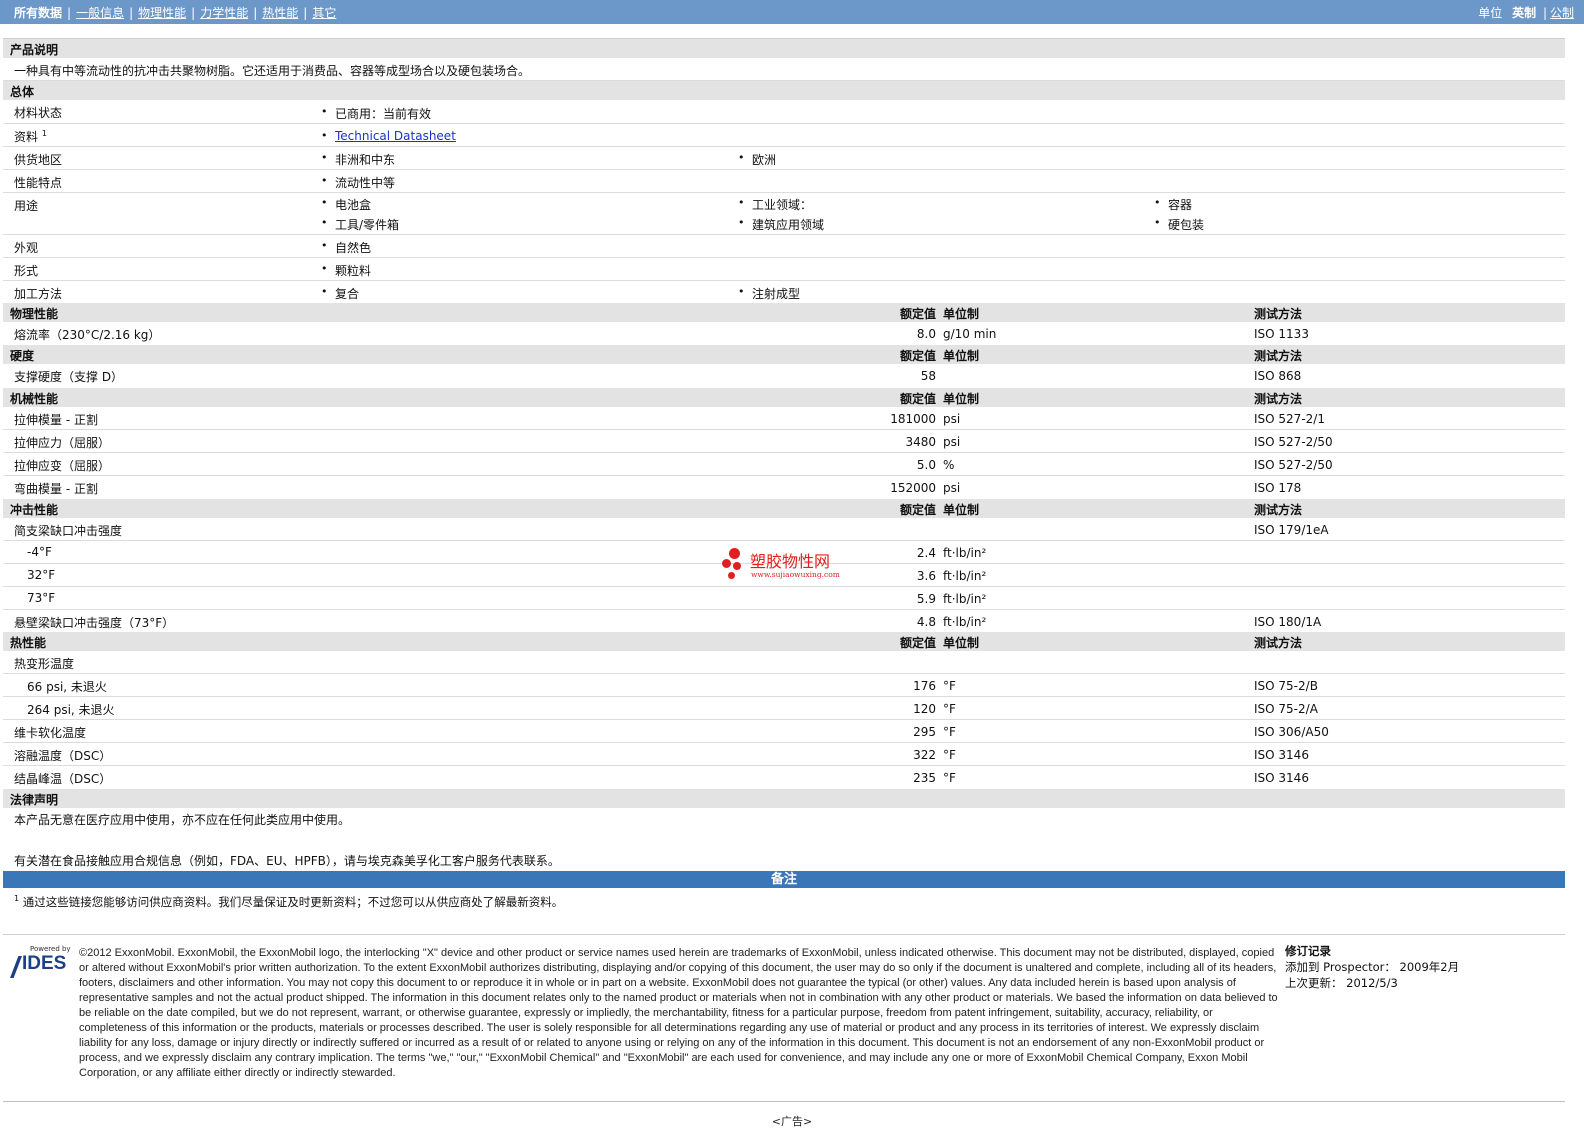 The image size is (1584, 1144). I want to click on nav-mechanical: 力学性能, so click(224, 13).